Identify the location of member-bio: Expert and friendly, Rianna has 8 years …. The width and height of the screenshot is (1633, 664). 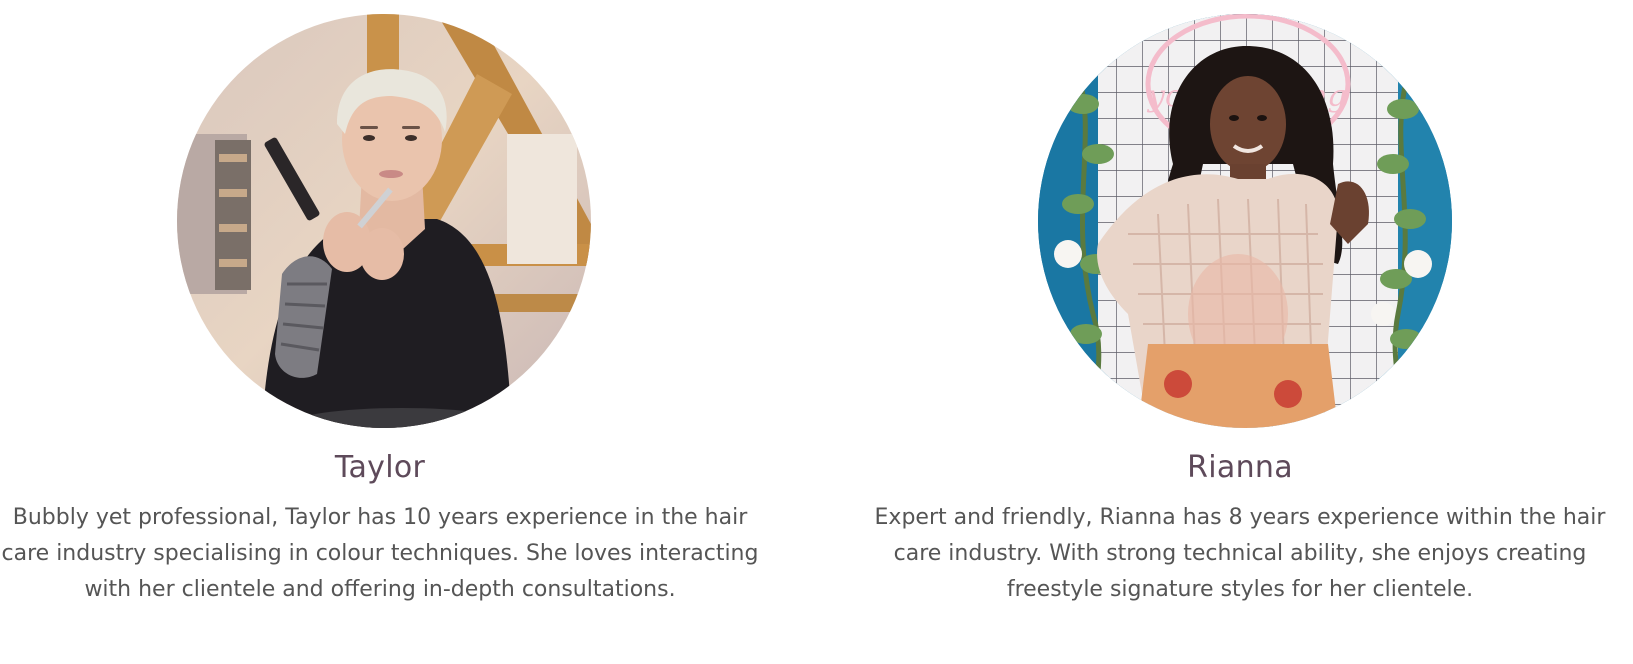
(1240, 553).